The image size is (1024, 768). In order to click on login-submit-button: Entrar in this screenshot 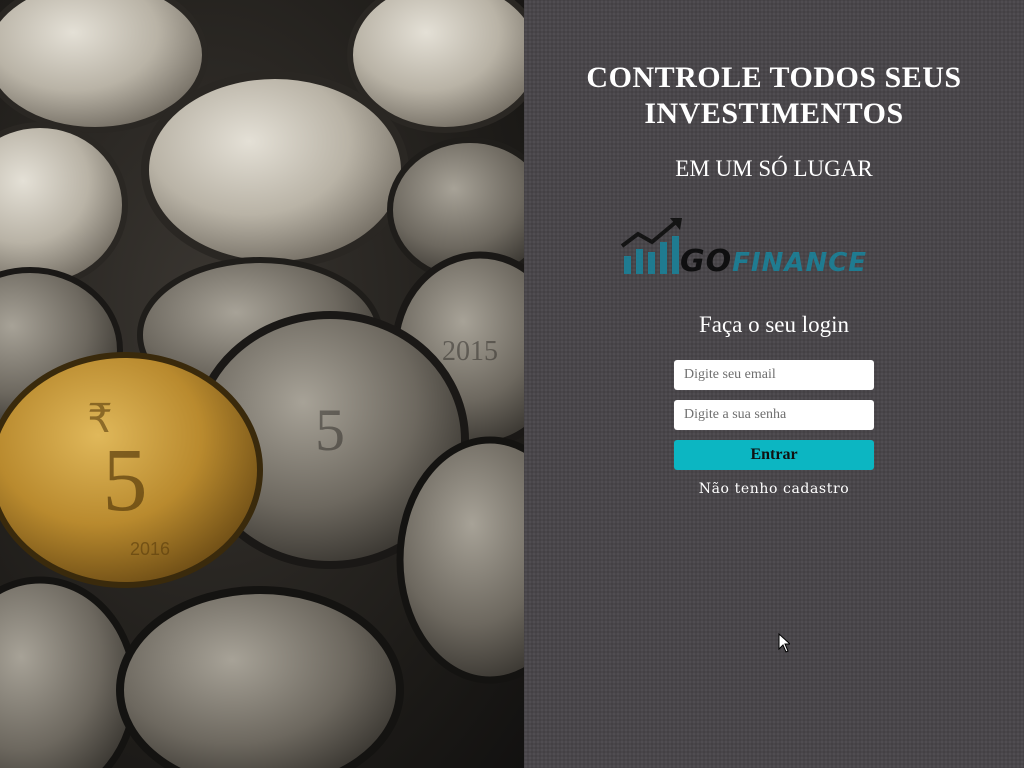, I will do `click(774, 455)`.